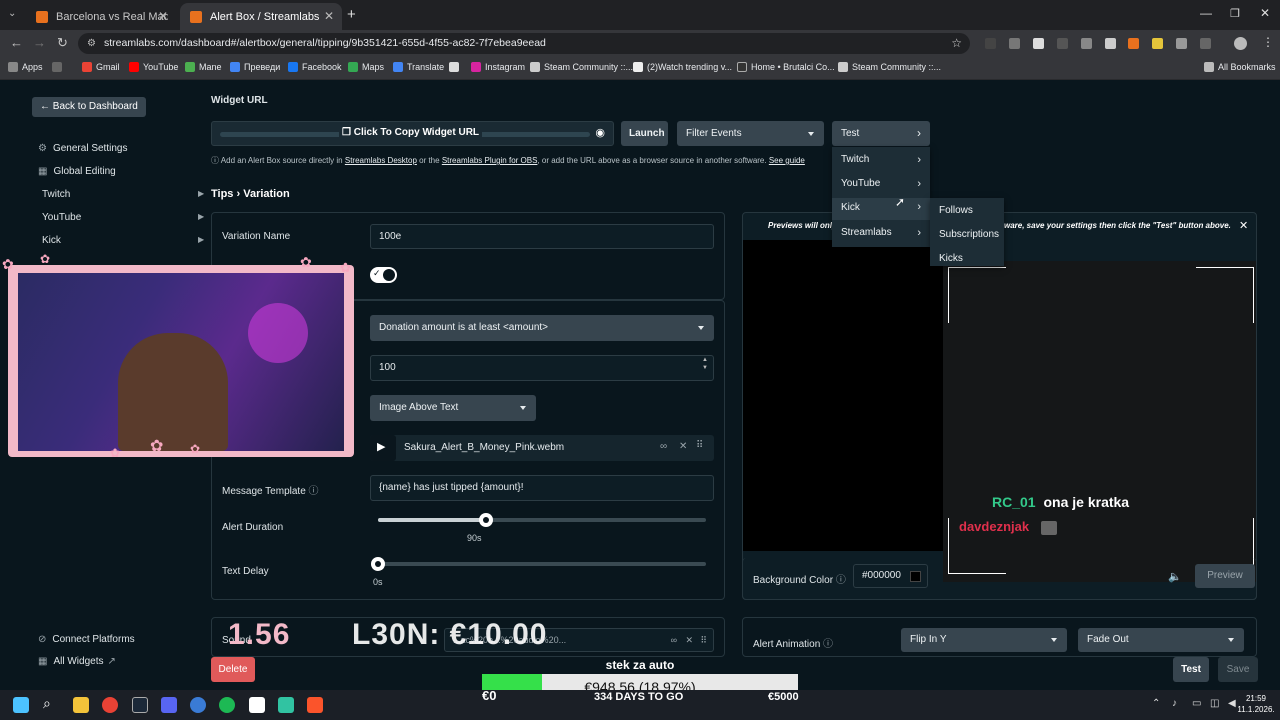 This screenshot has height=720, width=1280. Describe the element at coordinates (542, 236) in the screenshot. I see `variation-name-input: 100e` at that location.